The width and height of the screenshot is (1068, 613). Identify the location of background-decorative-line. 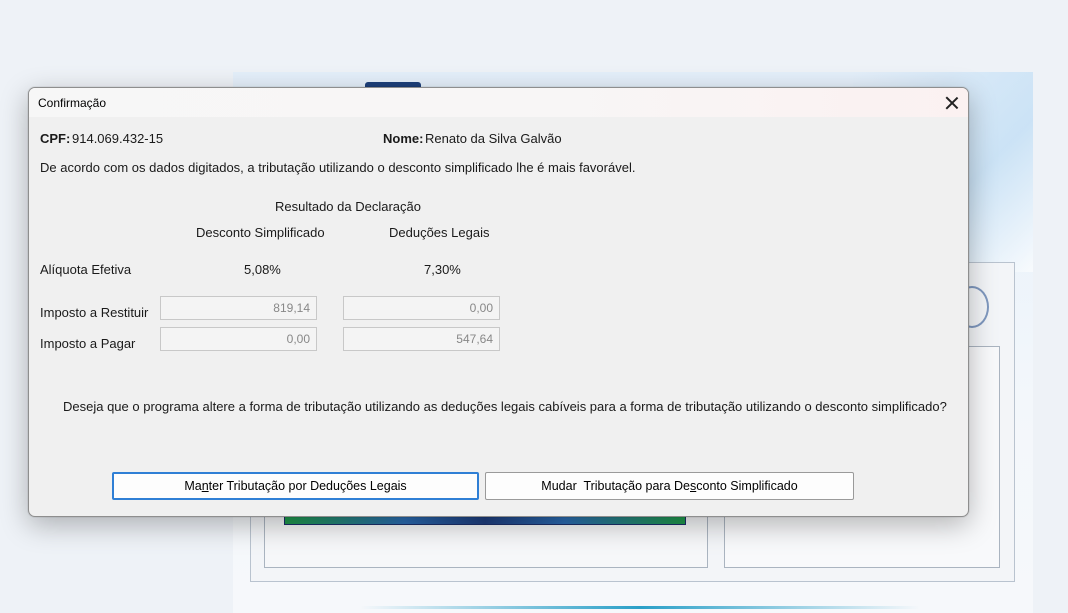
(640, 607).